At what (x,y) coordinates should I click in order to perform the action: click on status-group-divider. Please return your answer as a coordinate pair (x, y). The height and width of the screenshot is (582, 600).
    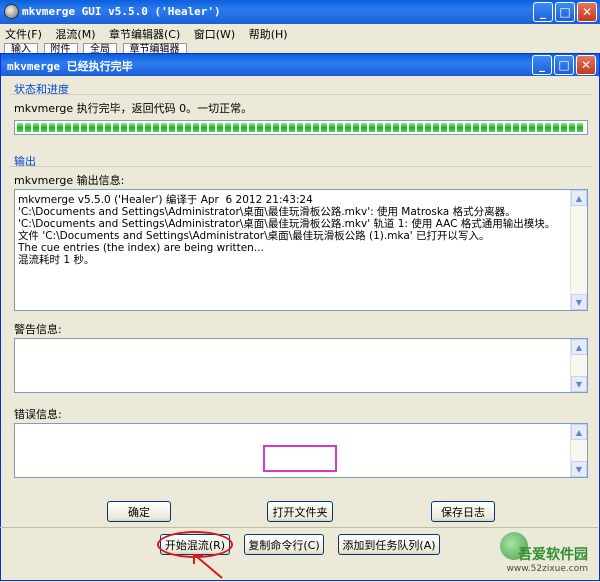
    Looking at the image, I should click on (300, 94).